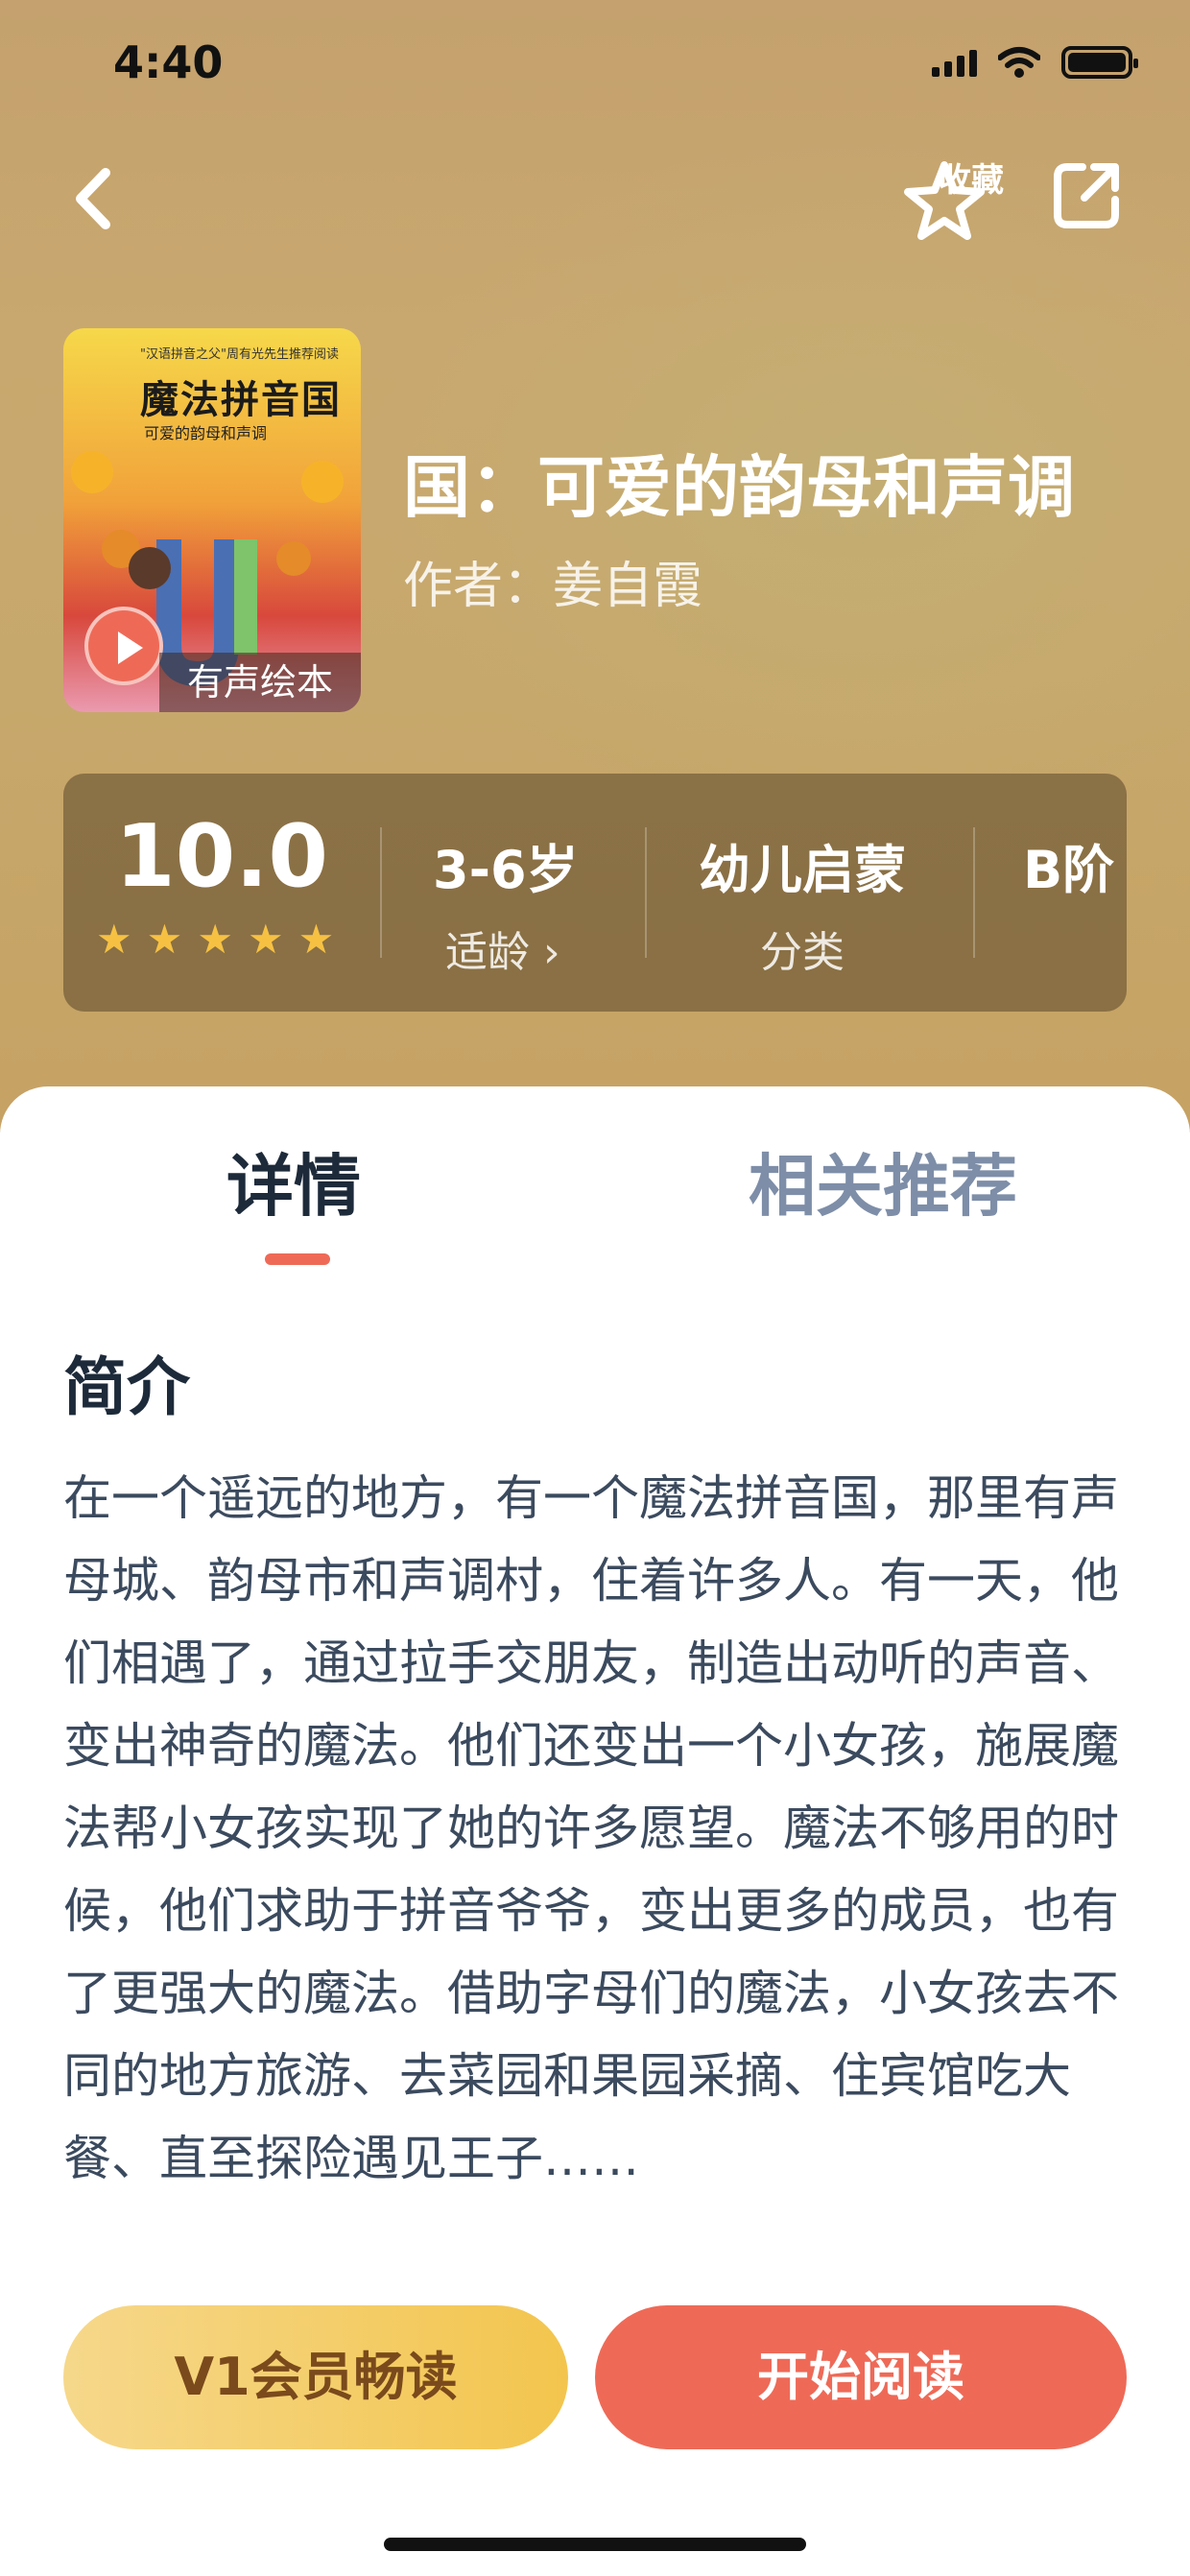 This screenshot has width=1190, height=2576. Describe the element at coordinates (803, 870) in the screenshot. I see `category-value: 幼儿启蒙` at that location.